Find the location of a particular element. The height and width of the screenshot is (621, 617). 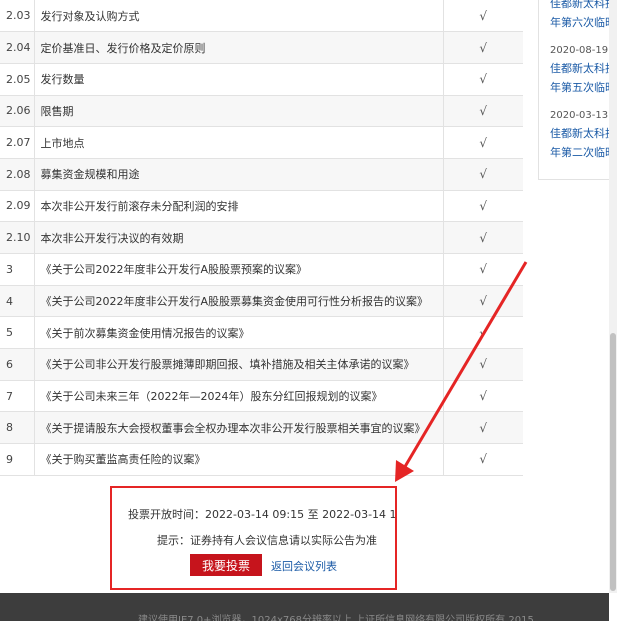

agenda-title: 上市地点 is located at coordinates (239, 142).